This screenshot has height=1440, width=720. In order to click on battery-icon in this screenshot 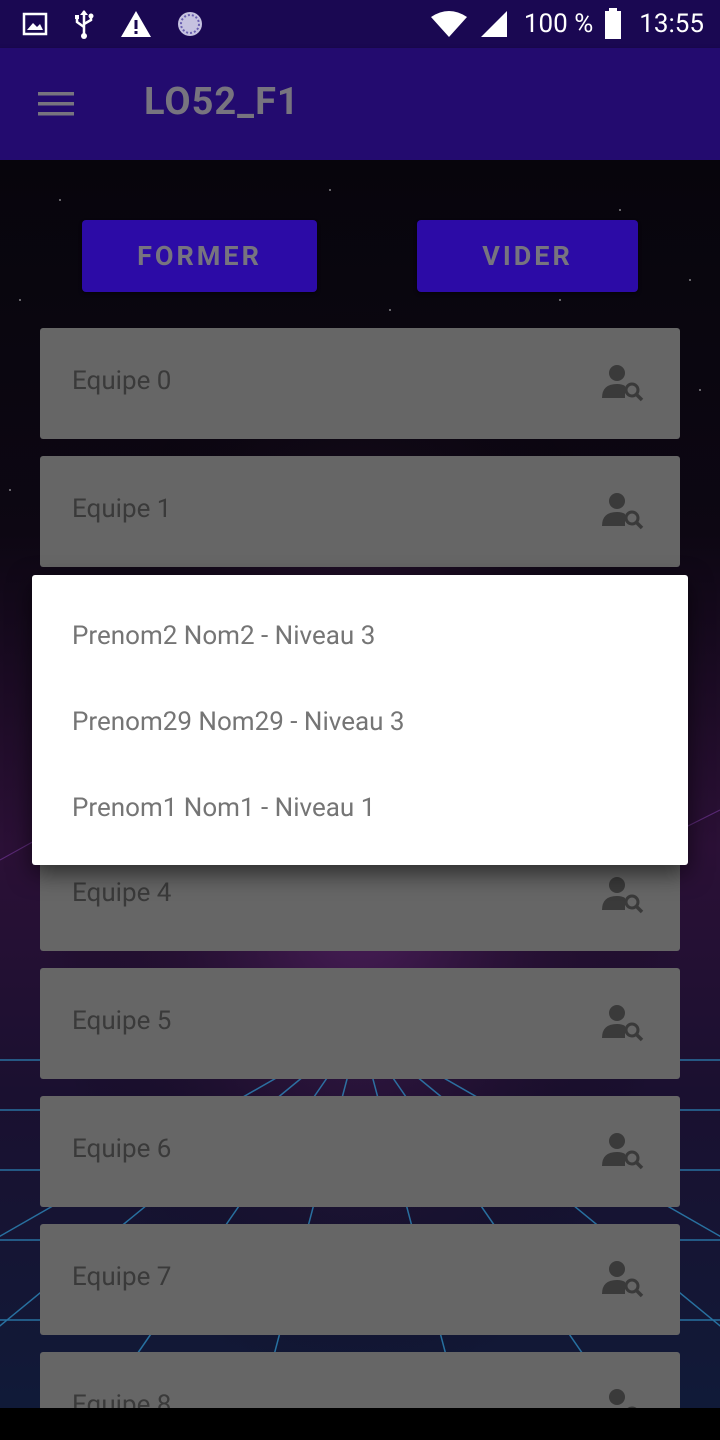, I will do `click(613, 23)`.